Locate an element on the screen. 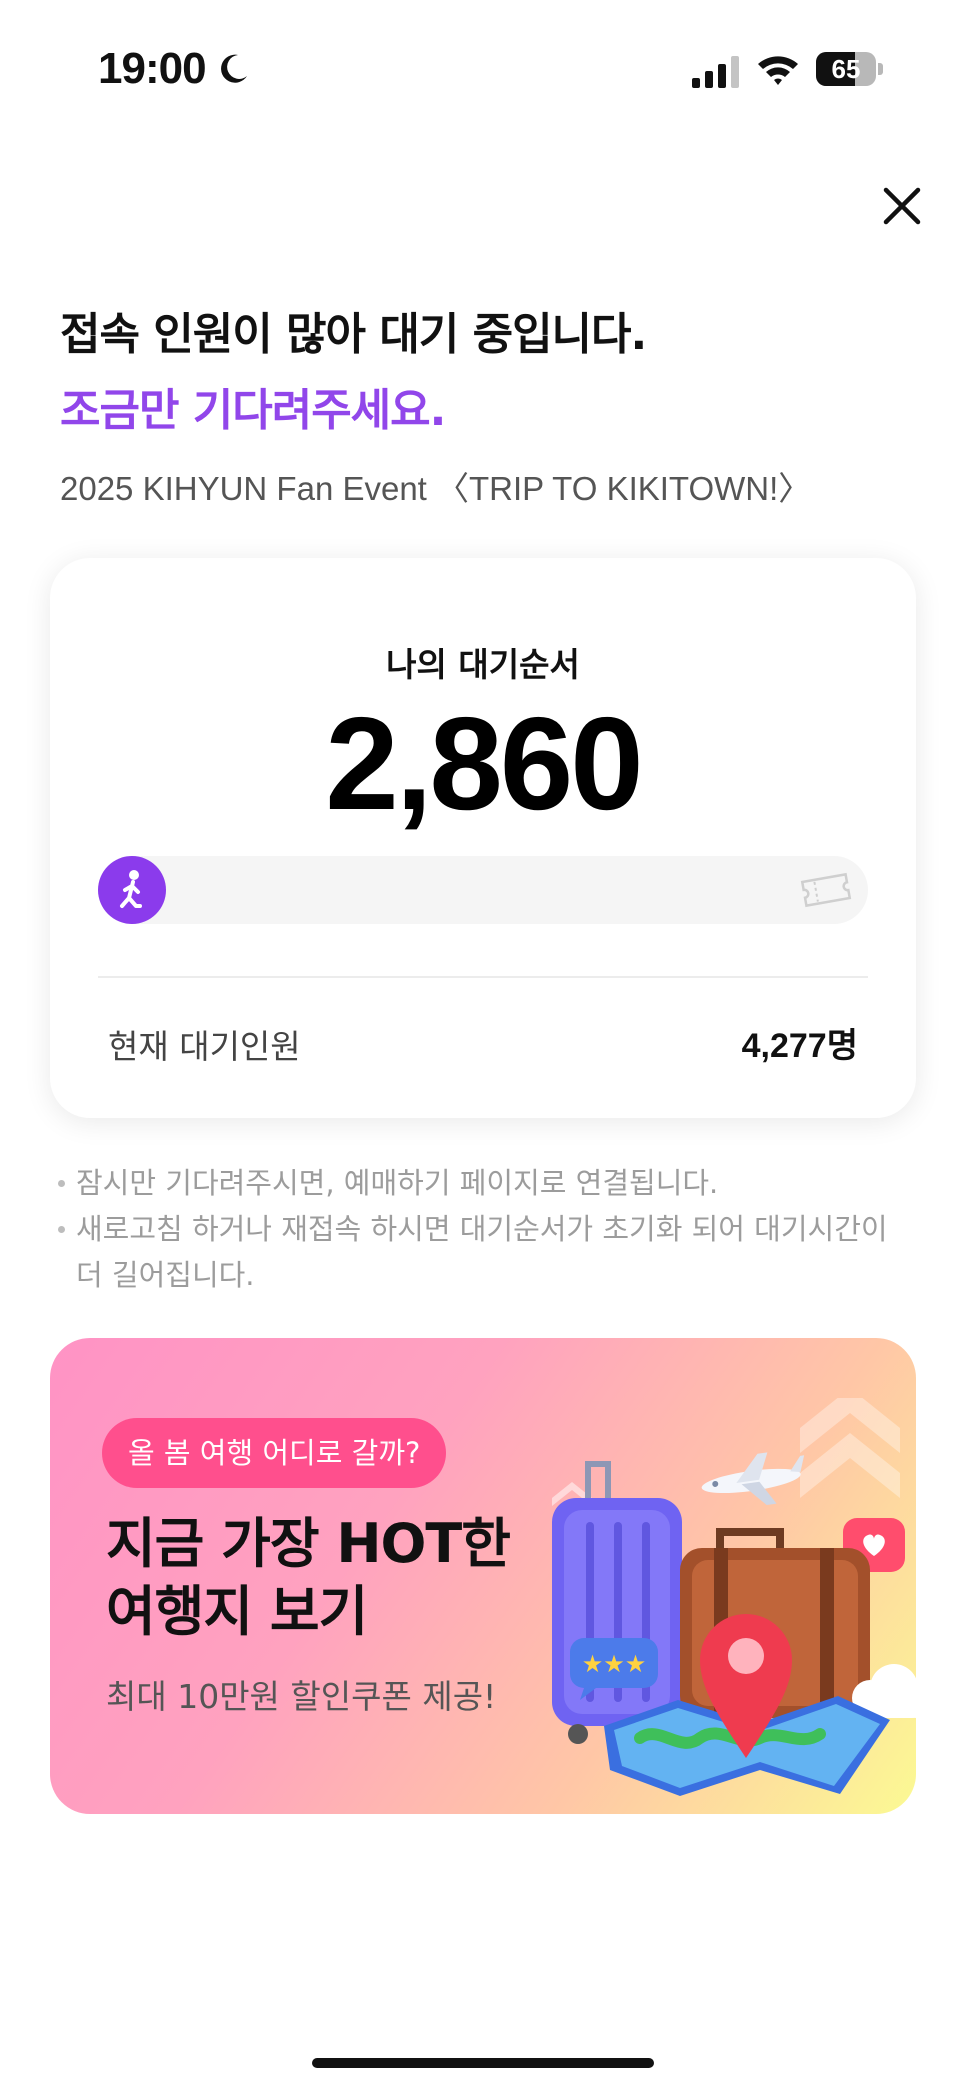 This screenshot has width=966, height=2094. banner-title-line2: 여행지 보기 is located at coordinates (237, 1611).